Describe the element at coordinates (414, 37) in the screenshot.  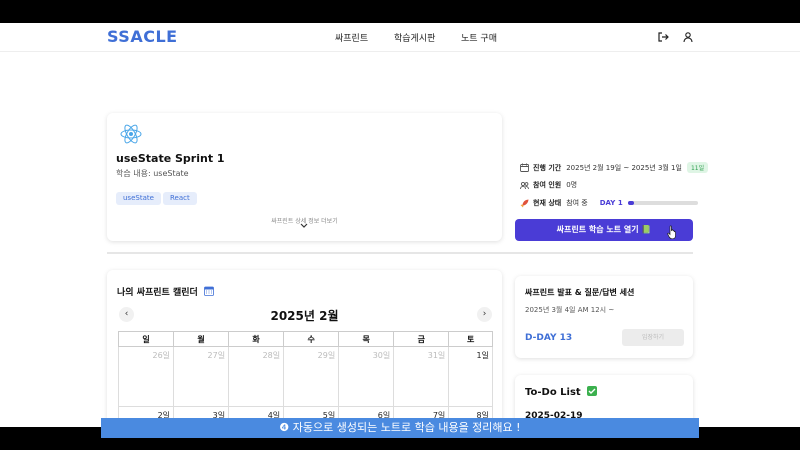
I see `nav-study-board: 학습게시판` at that location.